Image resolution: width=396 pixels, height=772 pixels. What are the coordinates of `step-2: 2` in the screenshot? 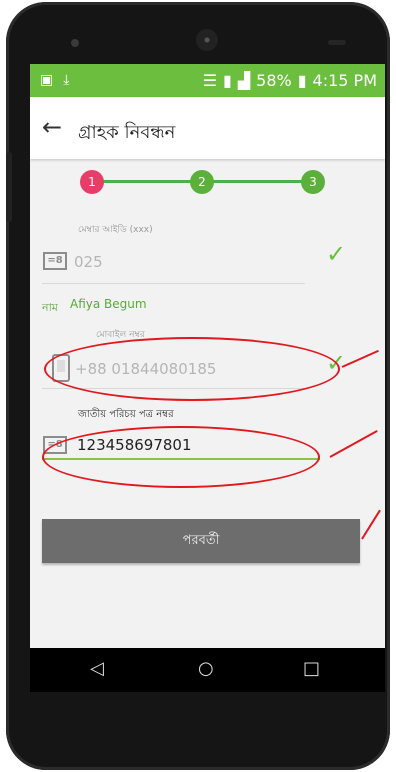 It's located at (202, 182).